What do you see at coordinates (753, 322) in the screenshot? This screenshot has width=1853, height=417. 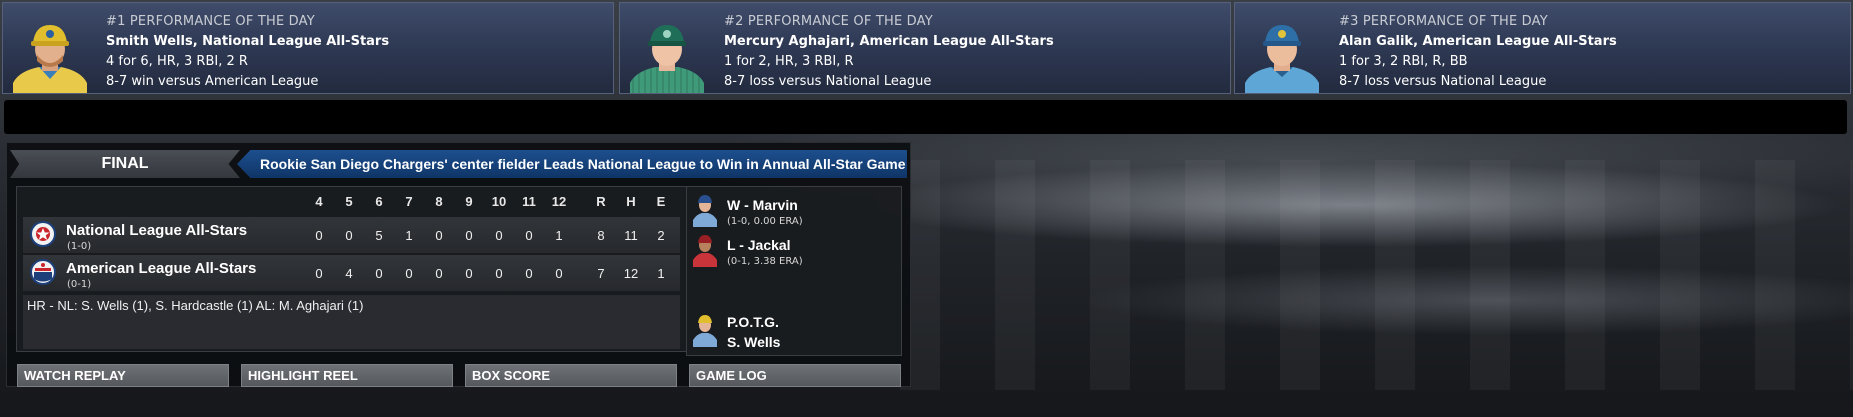 I see `potg-label: P.O.T.G.` at bounding box center [753, 322].